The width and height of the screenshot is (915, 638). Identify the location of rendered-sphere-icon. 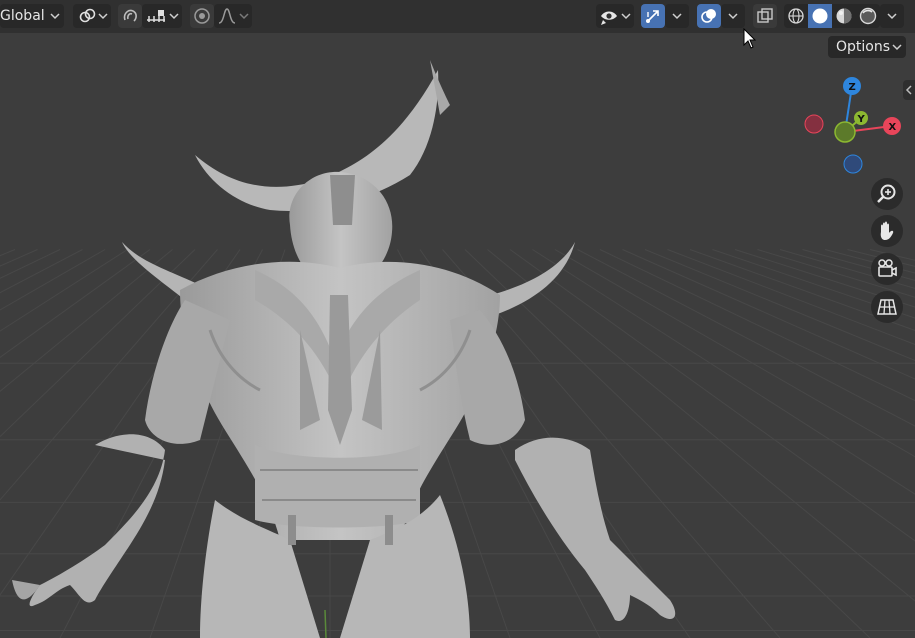
(868, 16).